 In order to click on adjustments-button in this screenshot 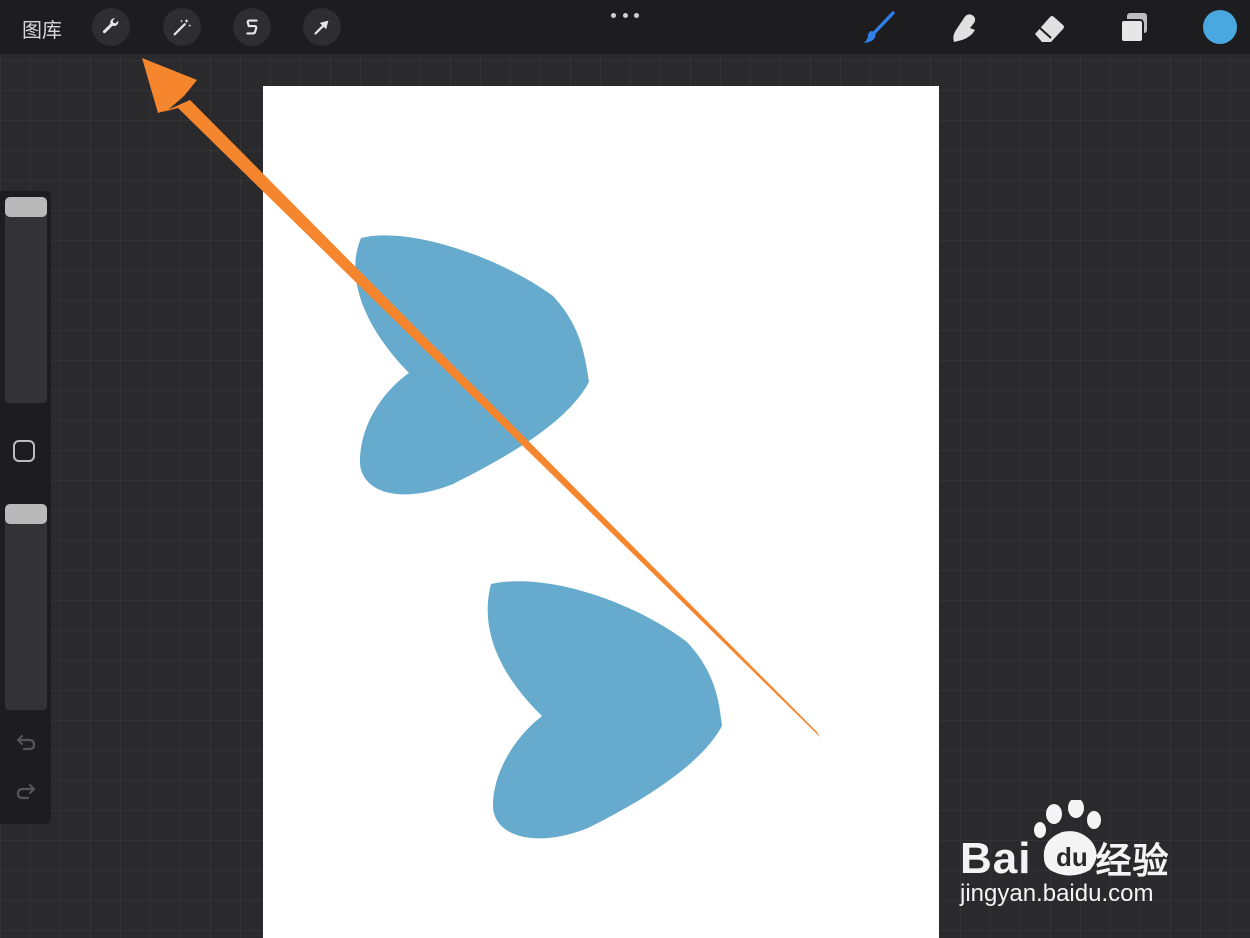, I will do `click(182, 27)`.